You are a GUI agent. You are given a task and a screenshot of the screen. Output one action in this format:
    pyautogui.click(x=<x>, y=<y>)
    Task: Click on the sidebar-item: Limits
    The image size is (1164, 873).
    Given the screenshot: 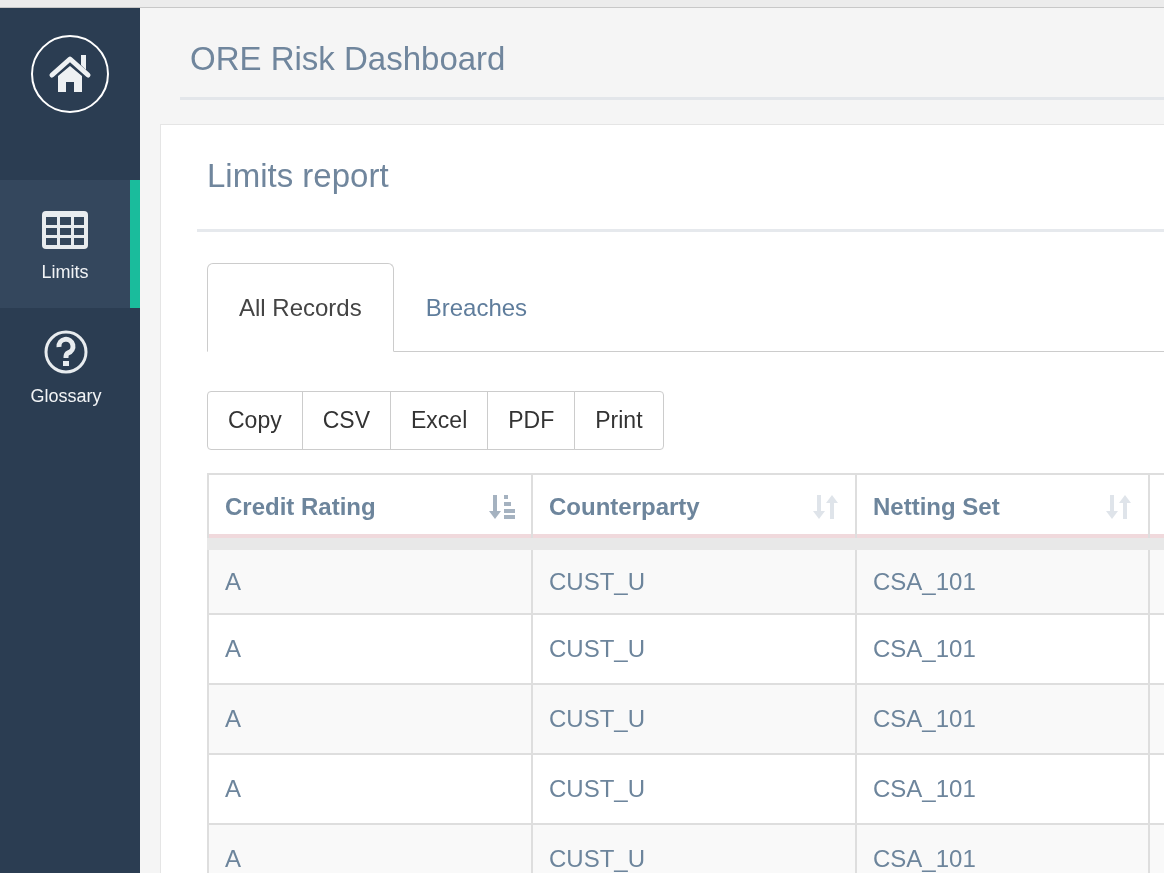 What is the action you would take?
    pyautogui.click(x=70, y=244)
    